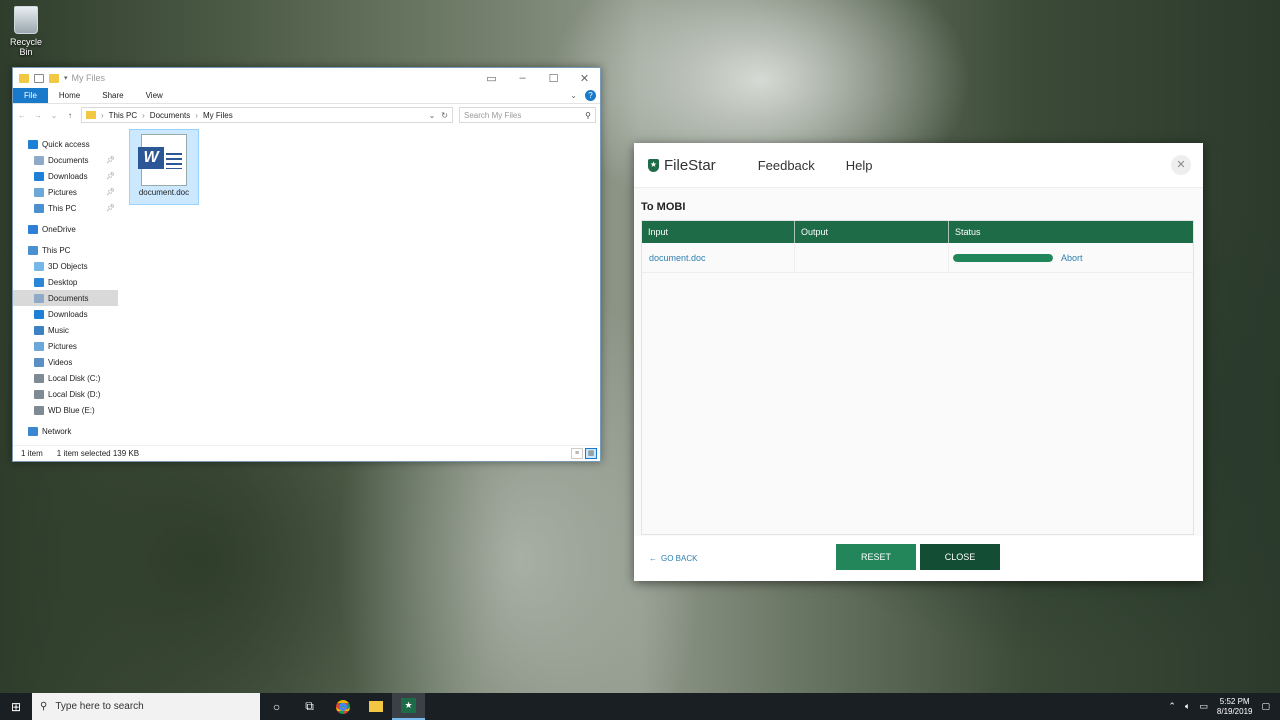 The height and width of the screenshot is (720, 1280). What do you see at coordinates (1265, 706) in the screenshot?
I see `notifications-icon: ▢` at bounding box center [1265, 706].